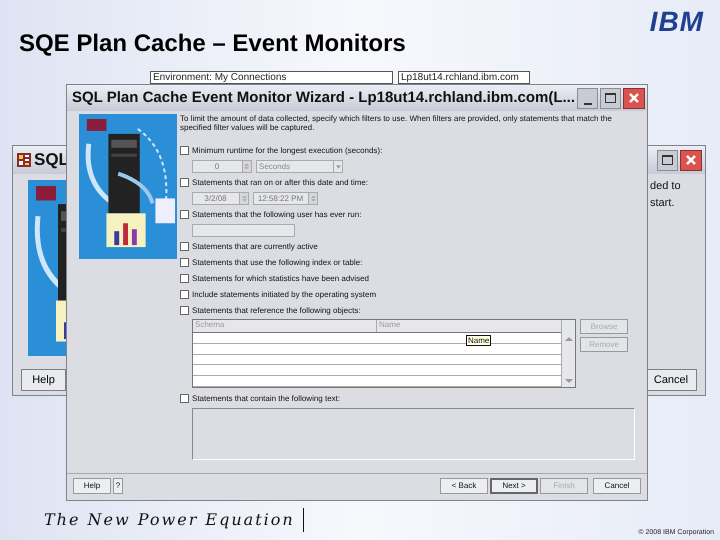 Image resolution: width=720 pixels, height=540 pixels. What do you see at coordinates (666, 194) in the screenshot?
I see `instruction-text: ded to start.` at bounding box center [666, 194].